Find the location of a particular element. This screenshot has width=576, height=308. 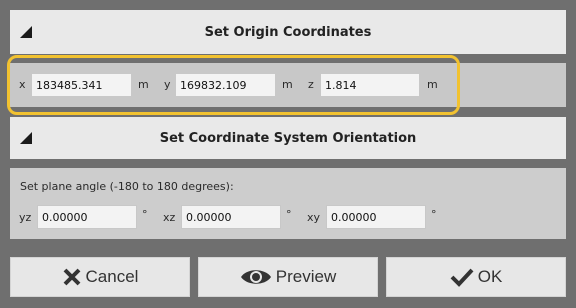

yz-angle-input is located at coordinates (87, 217).